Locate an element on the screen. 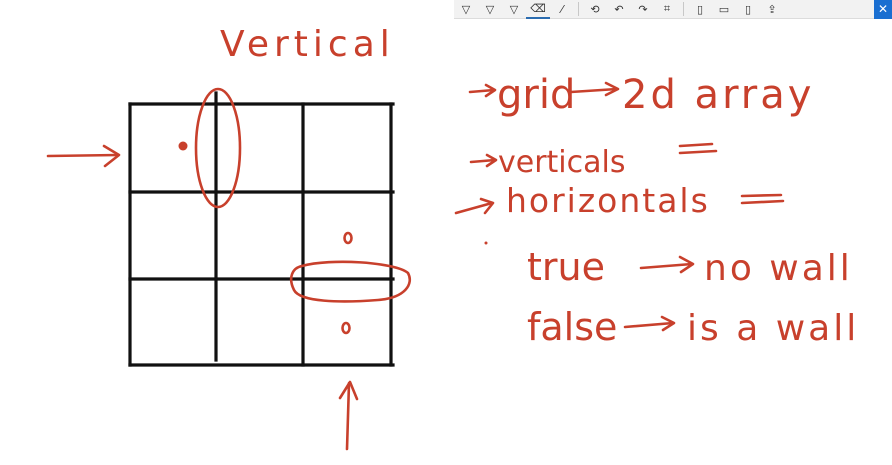 The image size is (892, 465). note-grid: grid is located at coordinates (536, 95).